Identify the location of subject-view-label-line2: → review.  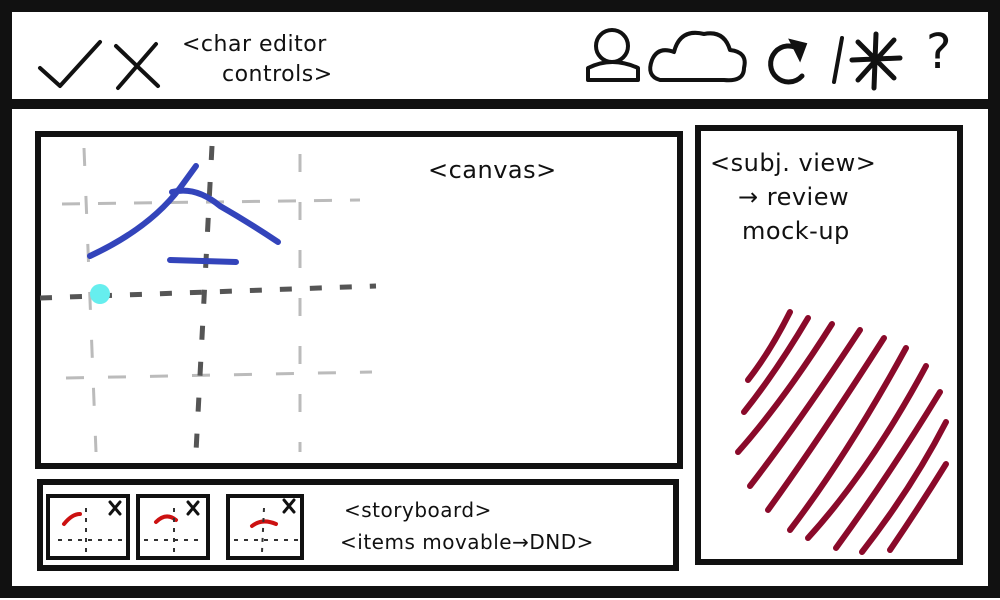
(794, 197).